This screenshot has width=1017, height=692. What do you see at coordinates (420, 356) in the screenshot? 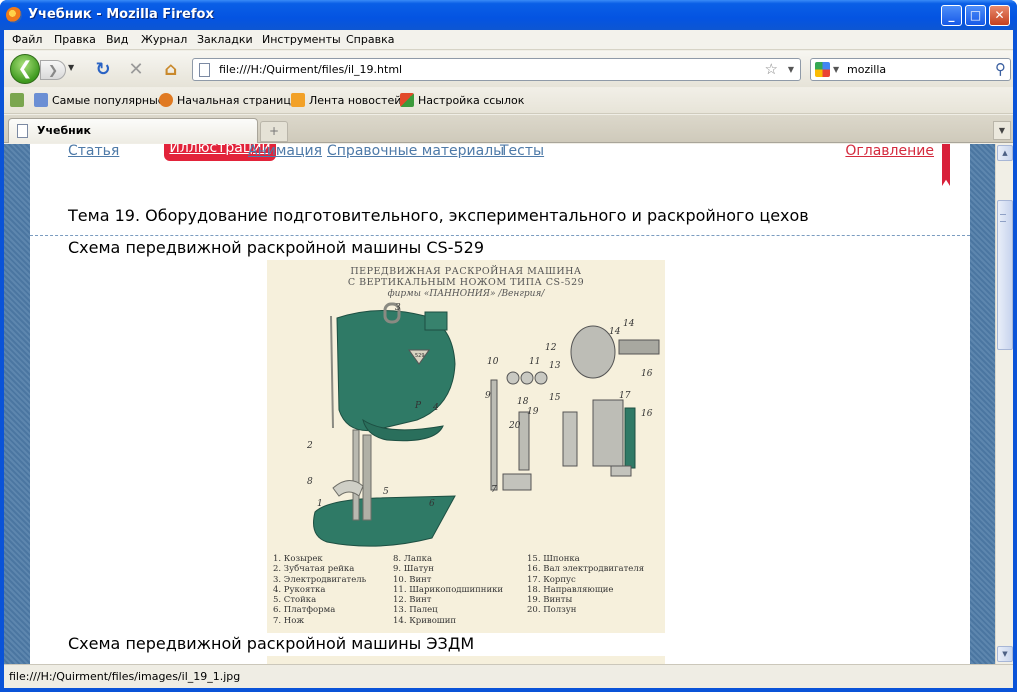
I see `badge-text: 529` at bounding box center [420, 356].